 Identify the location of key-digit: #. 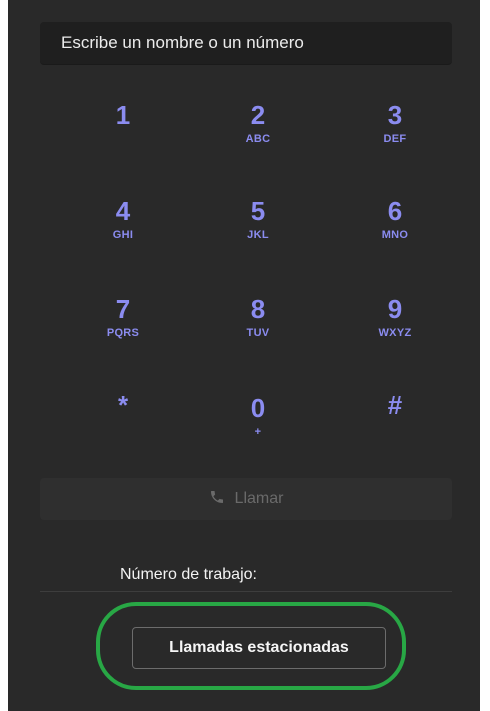
(395, 405).